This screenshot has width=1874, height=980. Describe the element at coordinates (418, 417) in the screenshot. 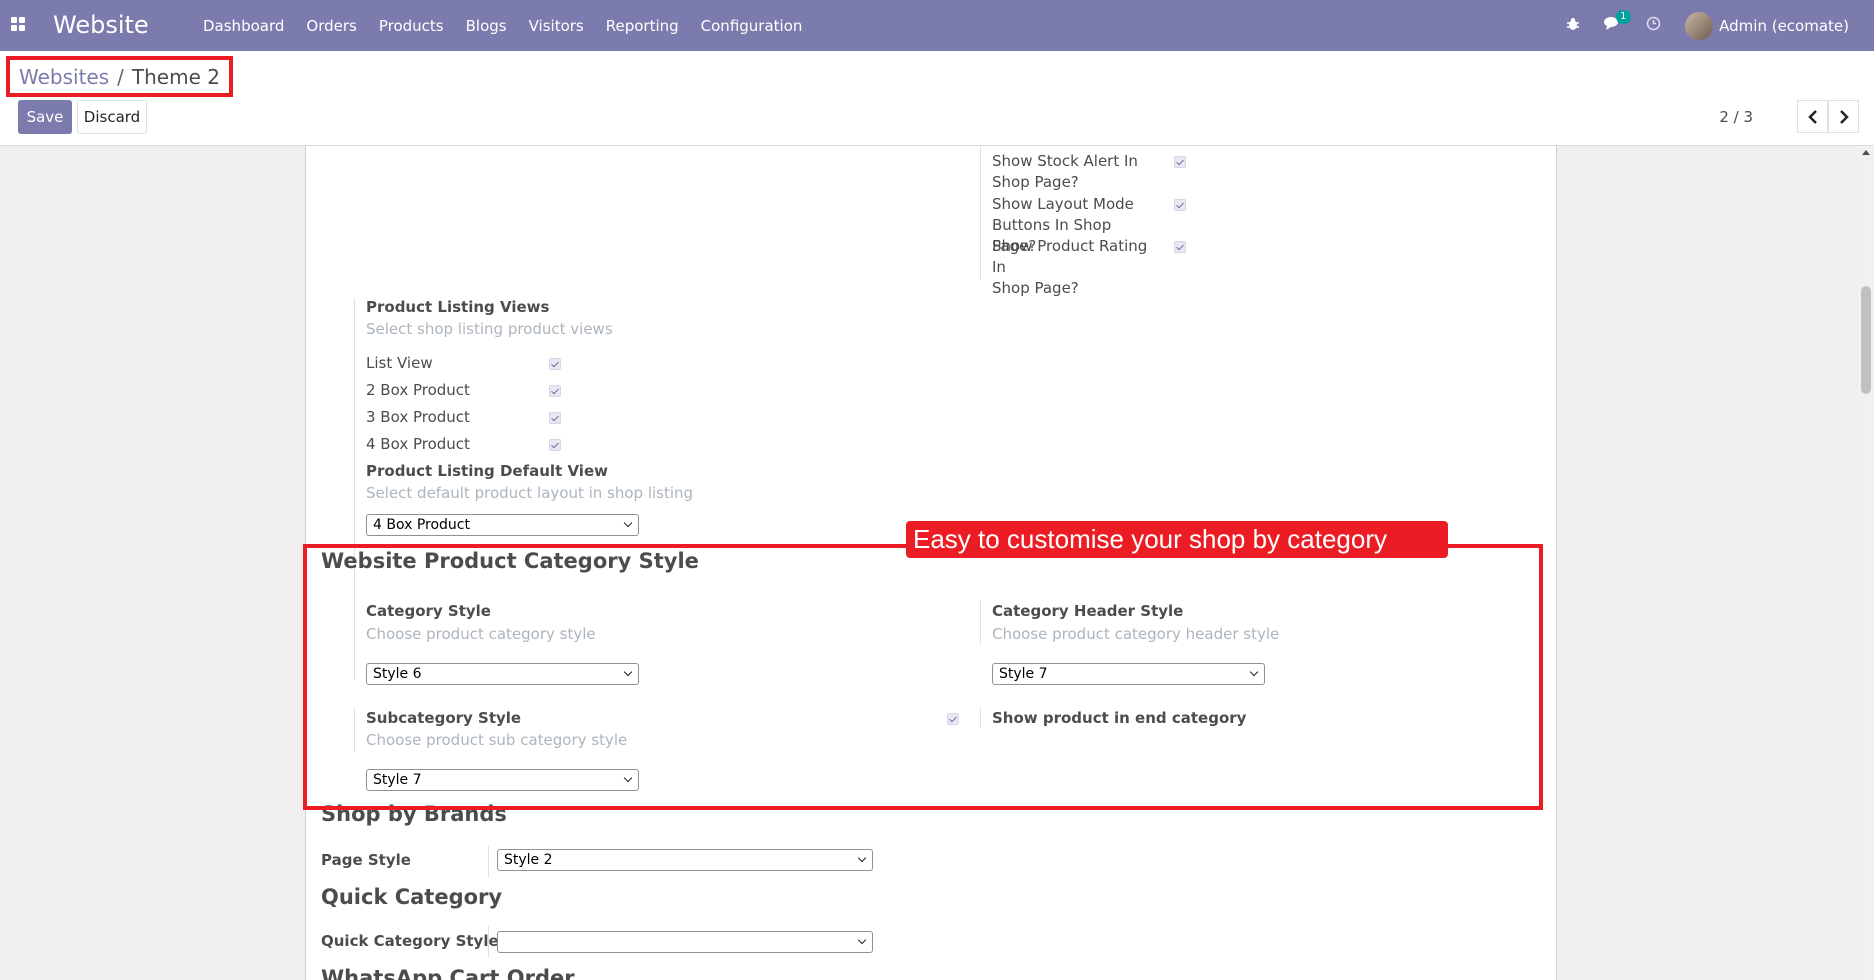

I see `box3-label: 3 Box Product` at that location.